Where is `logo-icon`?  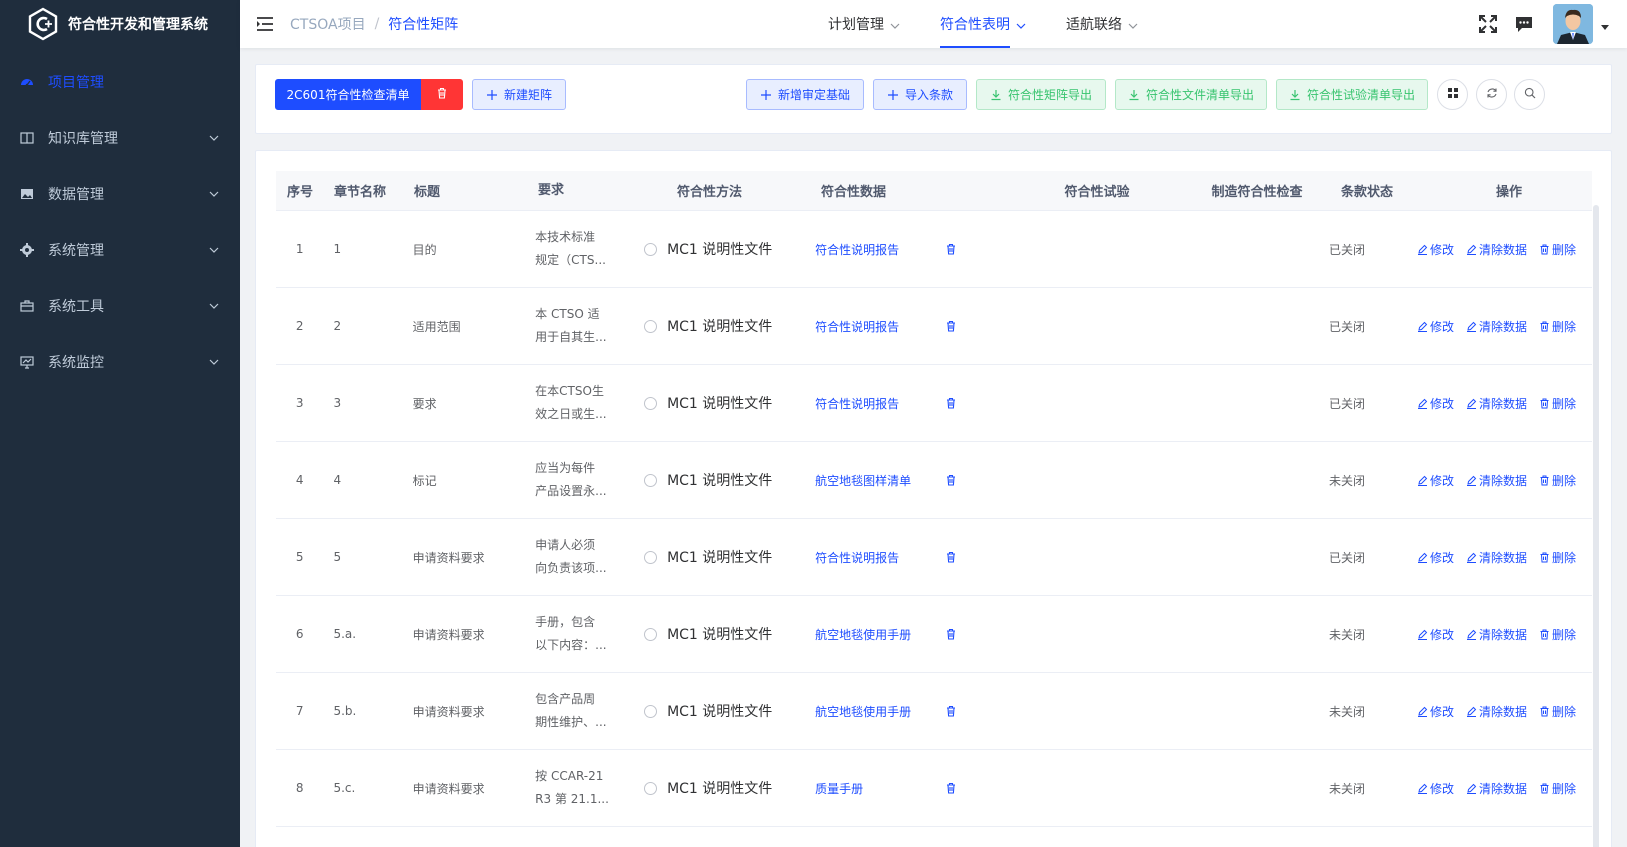
logo-icon is located at coordinates (43, 24).